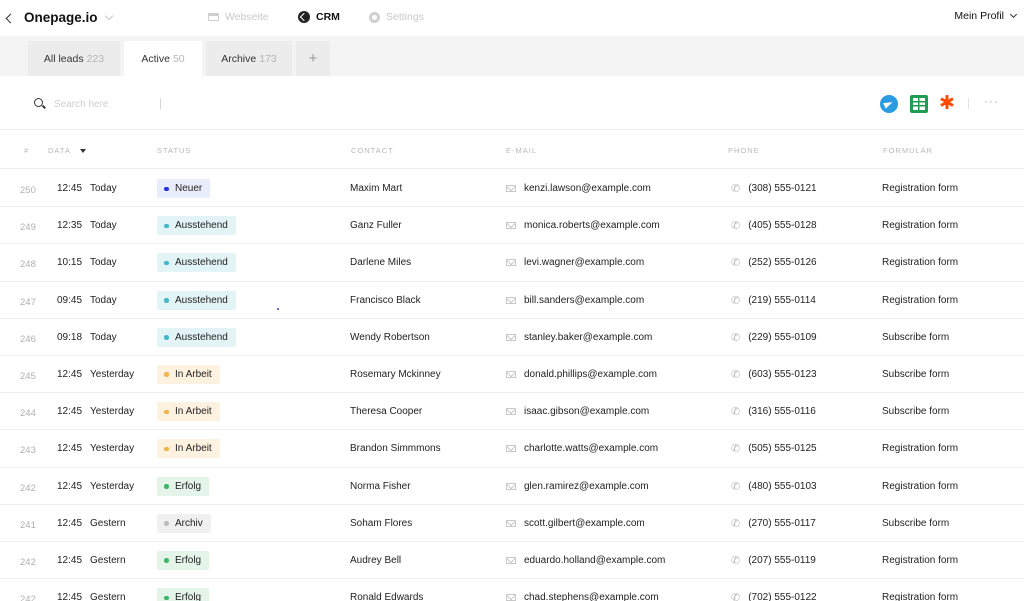  What do you see at coordinates (782, 300) in the screenshot?
I see `phone-text: (219) 555-0114` at bounding box center [782, 300].